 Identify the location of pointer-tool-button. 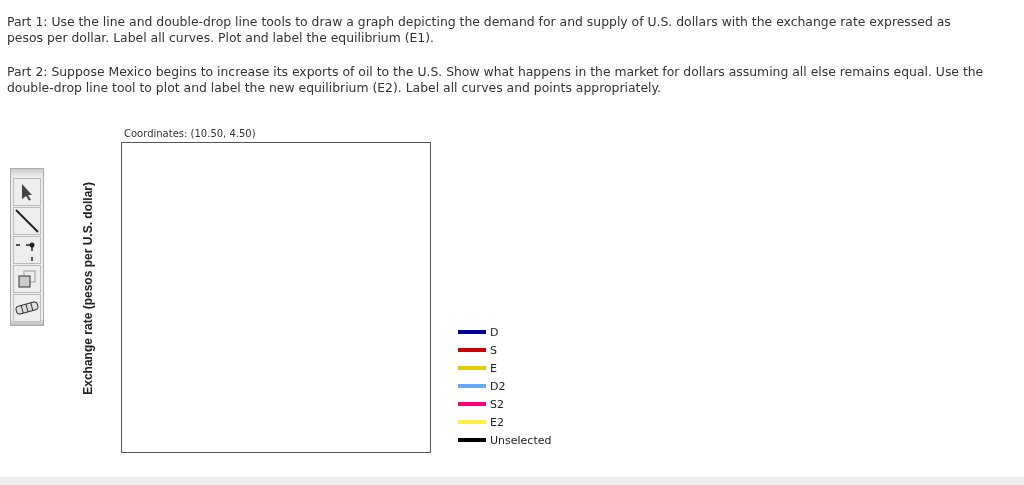
(27, 192).